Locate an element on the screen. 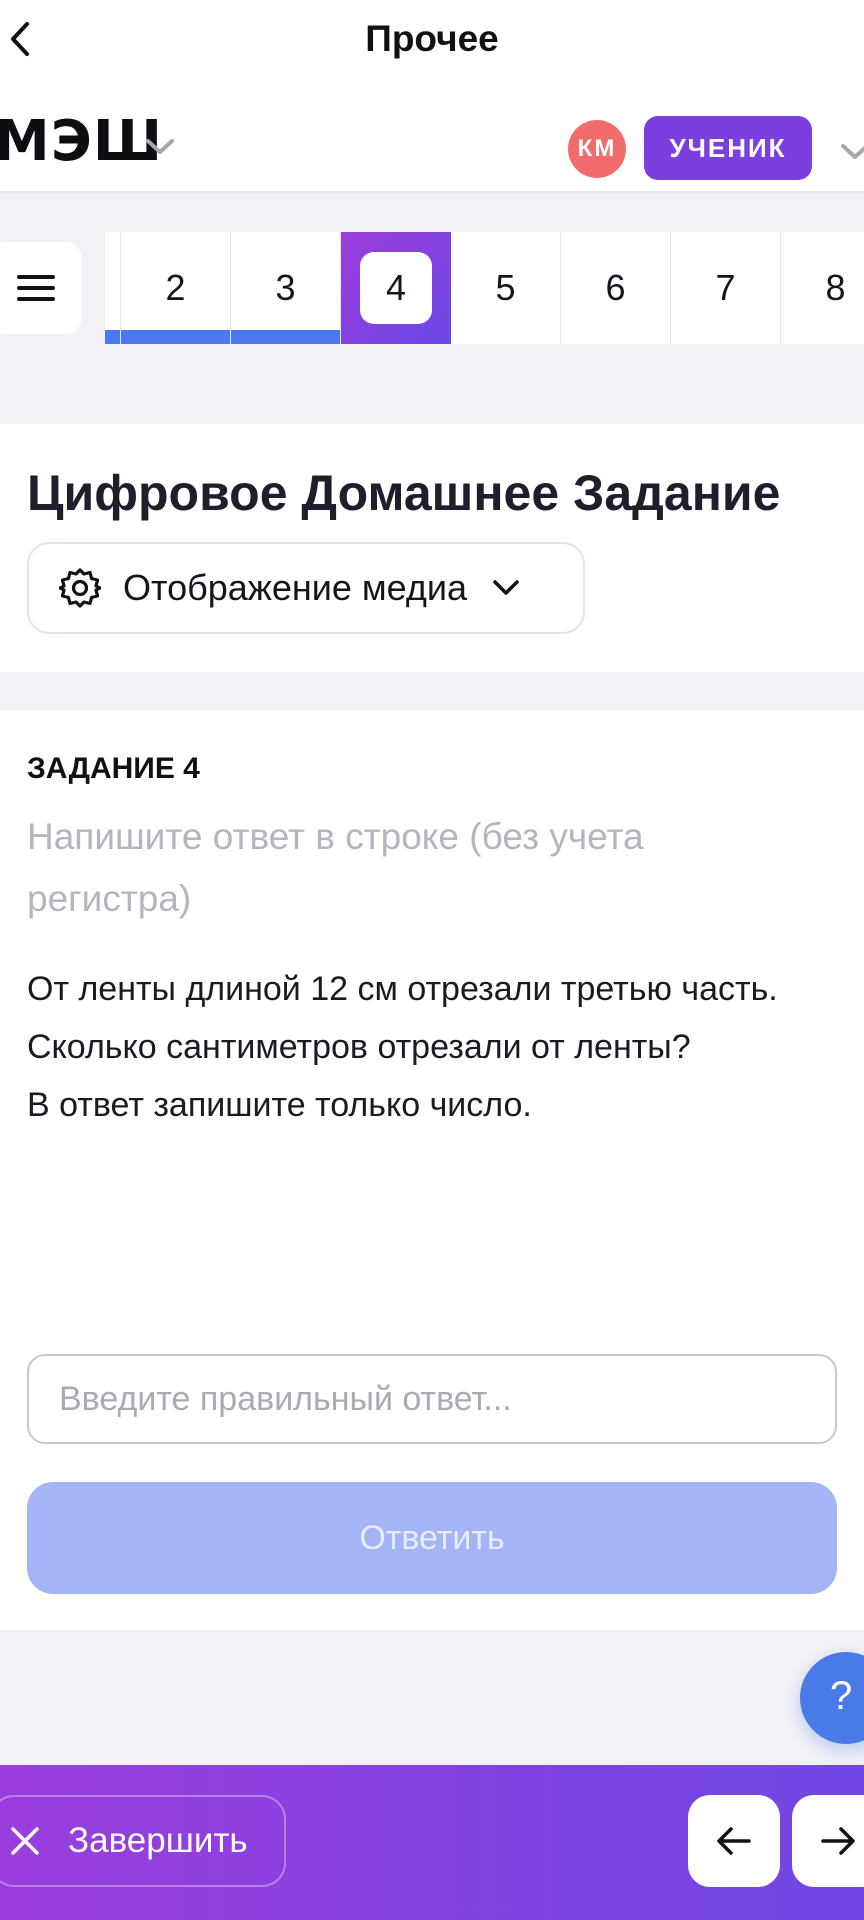 Image resolution: width=864 pixels, height=1920 pixels. bottom-action-bar: Завершить is located at coordinates (432, 1842).